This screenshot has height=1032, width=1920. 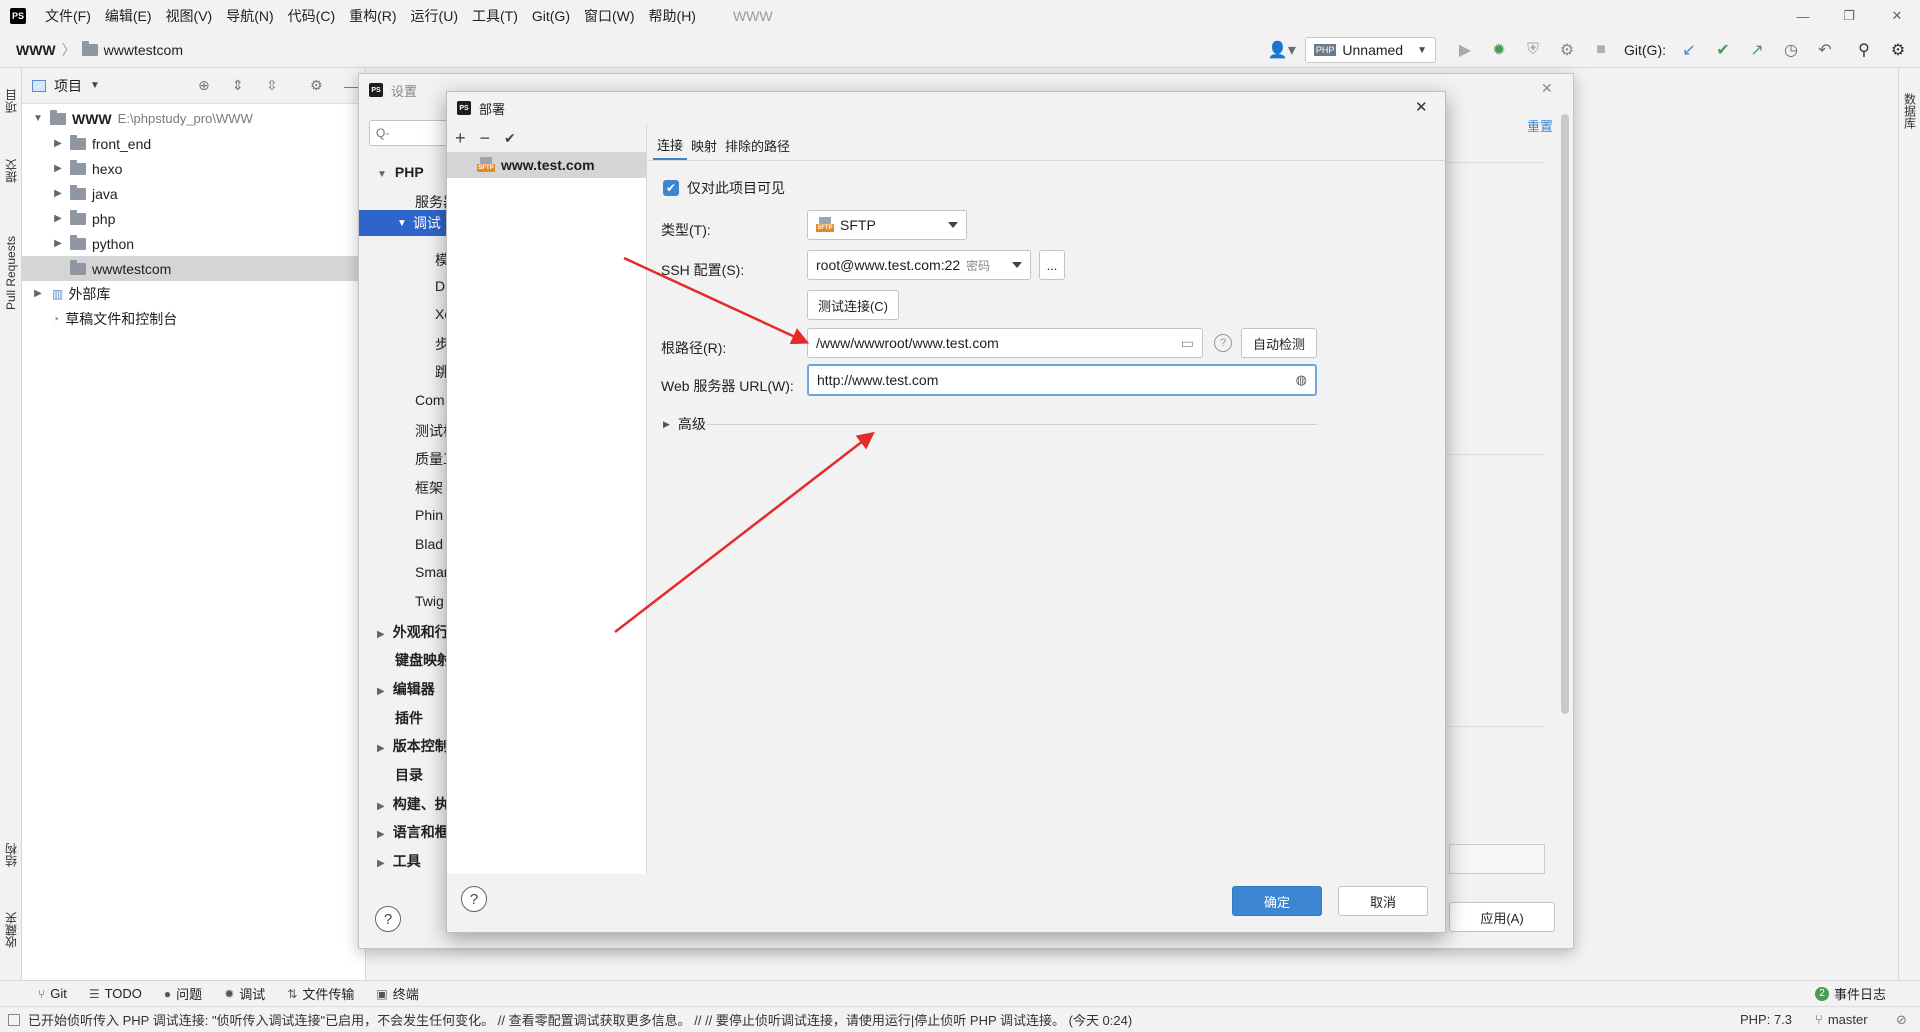 What do you see at coordinates (229, 993) in the screenshot?
I see `bug-icon: ✹` at bounding box center [229, 993].